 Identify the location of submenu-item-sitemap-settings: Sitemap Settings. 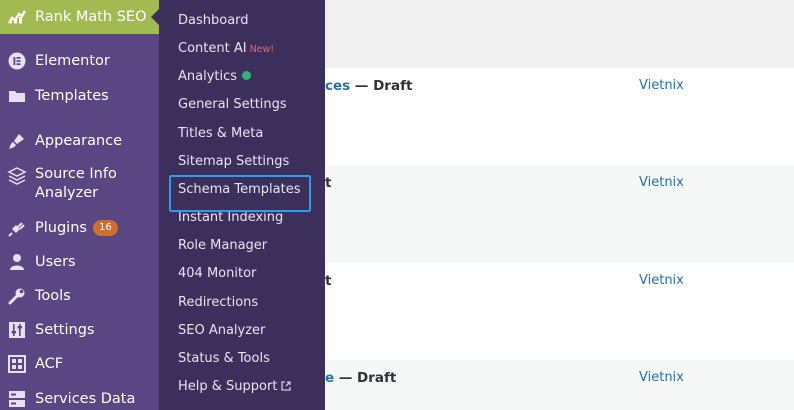
(233, 161).